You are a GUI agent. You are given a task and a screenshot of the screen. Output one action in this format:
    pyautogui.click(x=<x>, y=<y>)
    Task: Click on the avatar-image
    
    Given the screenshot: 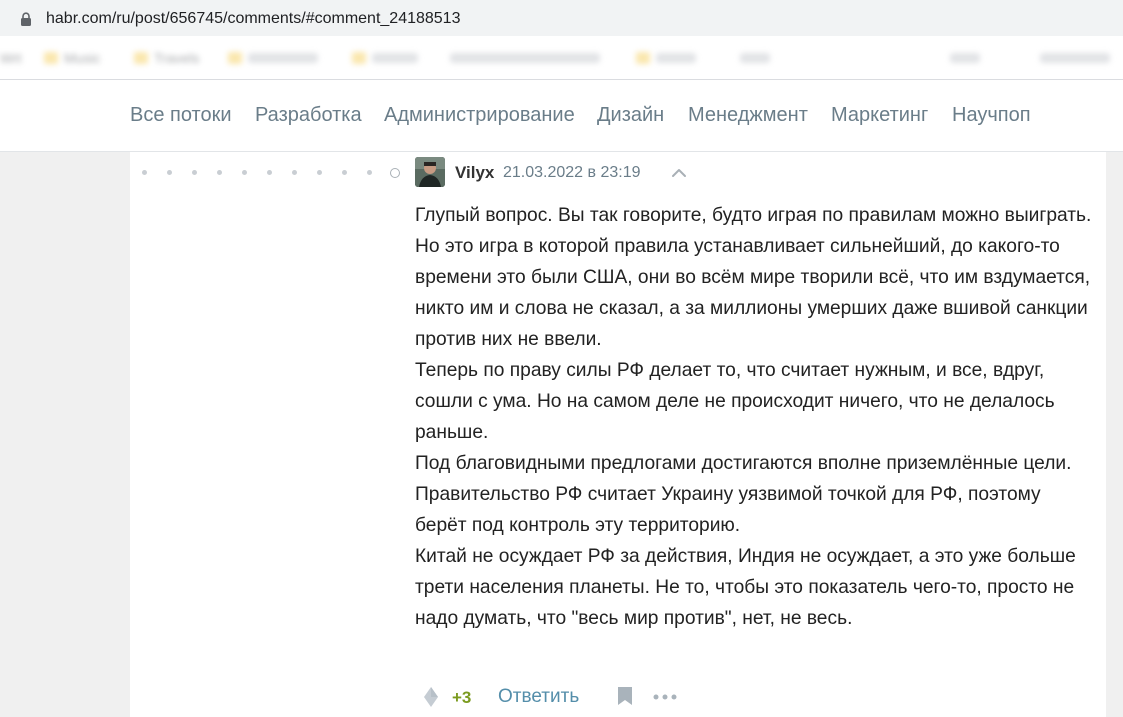 What is the action you would take?
    pyautogui.click(x=430, y=172)
    